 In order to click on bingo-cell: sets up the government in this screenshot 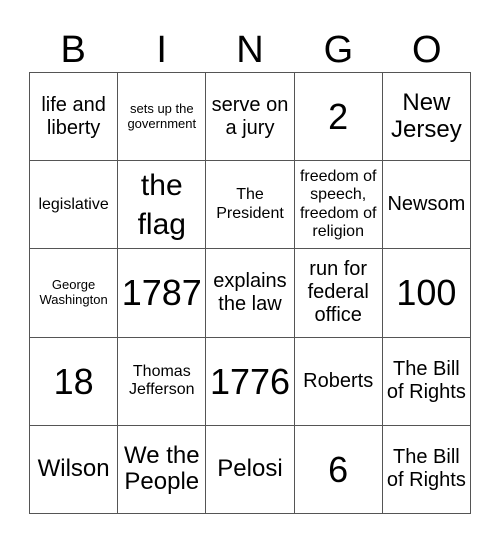, I will do `click(162, 117)`.